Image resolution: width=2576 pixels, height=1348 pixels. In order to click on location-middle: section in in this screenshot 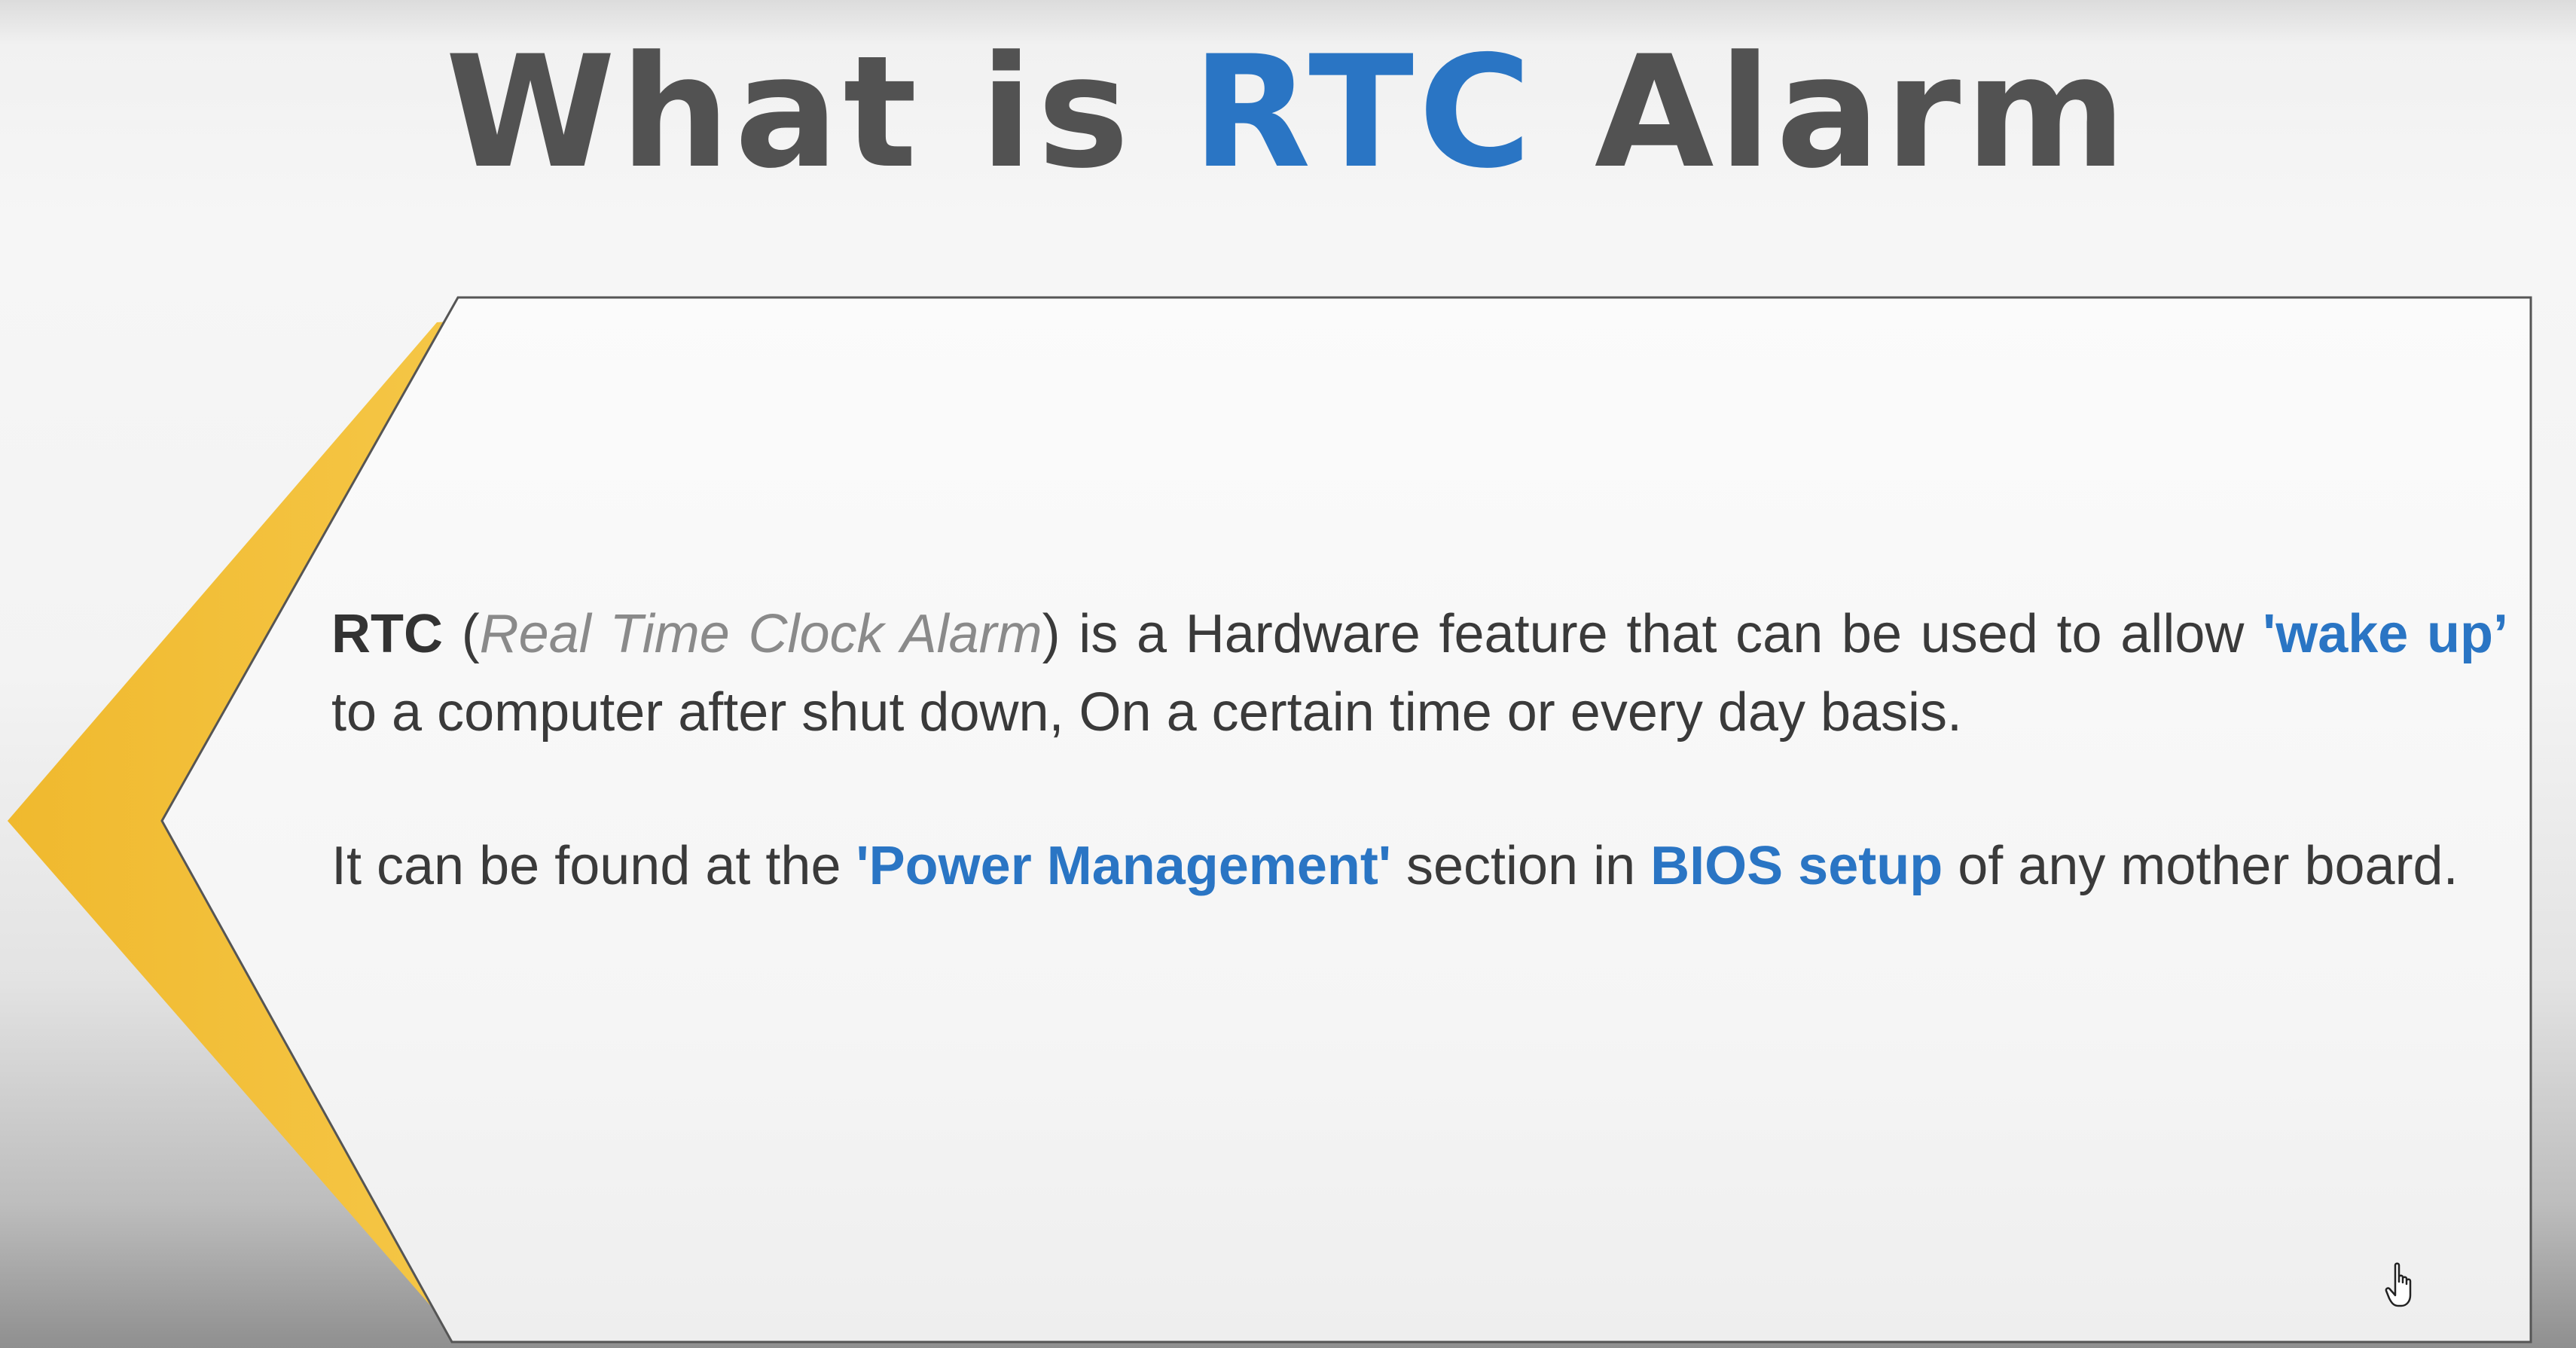, I will do `click(1521, 866)`.